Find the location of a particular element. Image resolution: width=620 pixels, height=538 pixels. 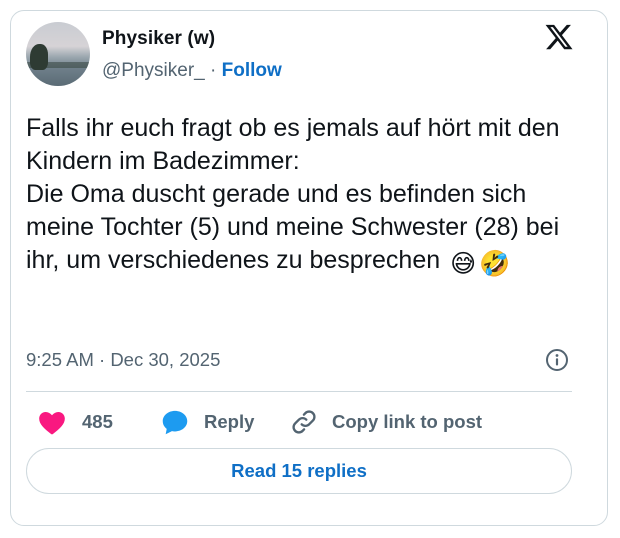

like-count: 485 is located at coordinates (97, 421).